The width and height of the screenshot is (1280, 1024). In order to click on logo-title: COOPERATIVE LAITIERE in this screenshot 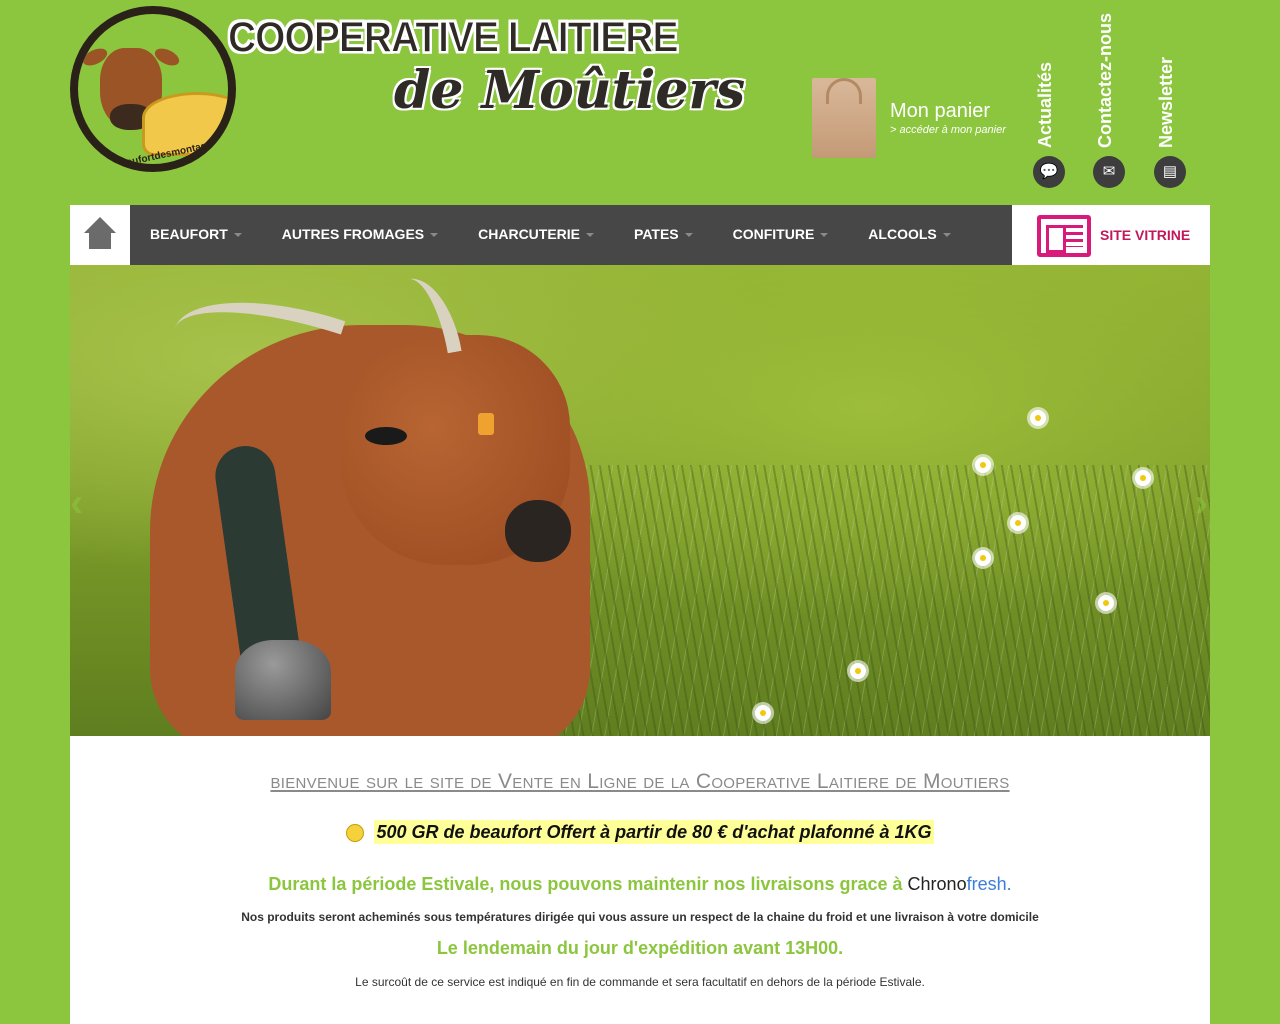, I will do `click(453, 37)`.